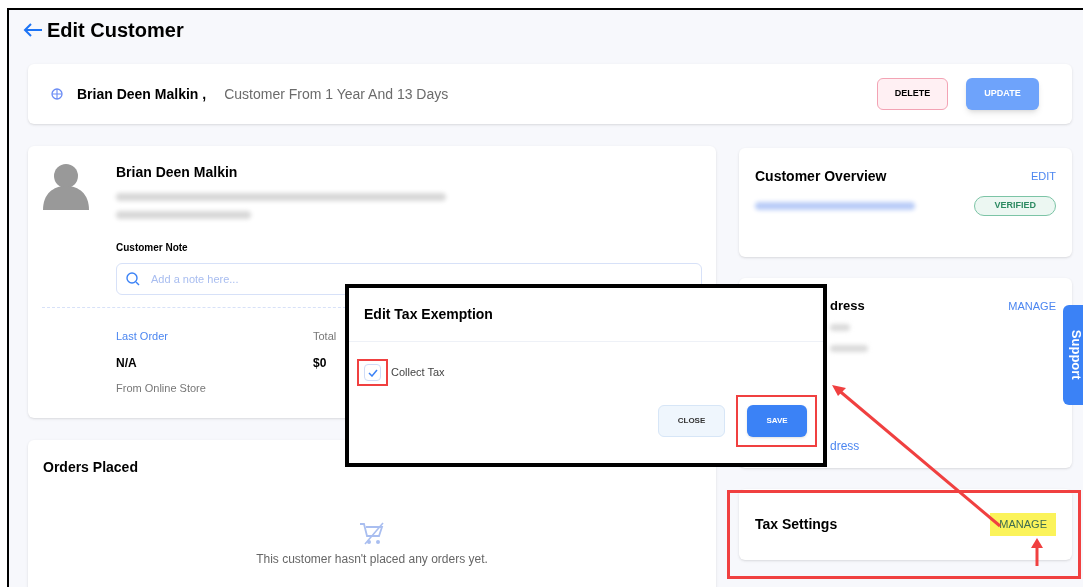  Describe the element at coordinates (152, 248) in the screenshot. I see `note-label: Customer Note` at that location.